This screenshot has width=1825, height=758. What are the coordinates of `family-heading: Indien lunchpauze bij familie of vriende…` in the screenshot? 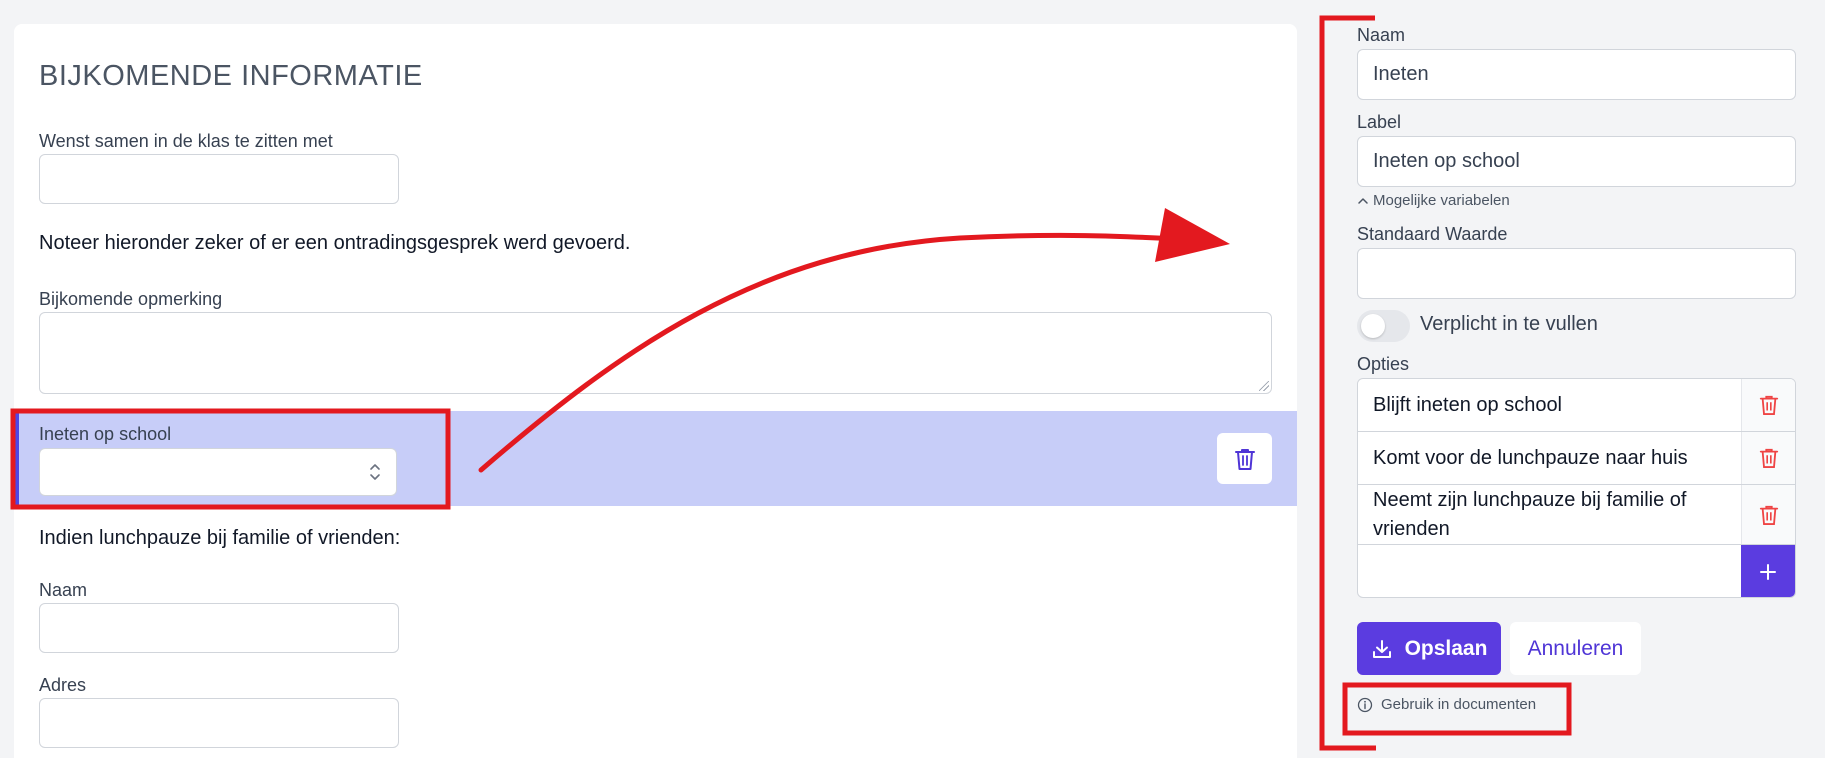 It's located at (220, 538).